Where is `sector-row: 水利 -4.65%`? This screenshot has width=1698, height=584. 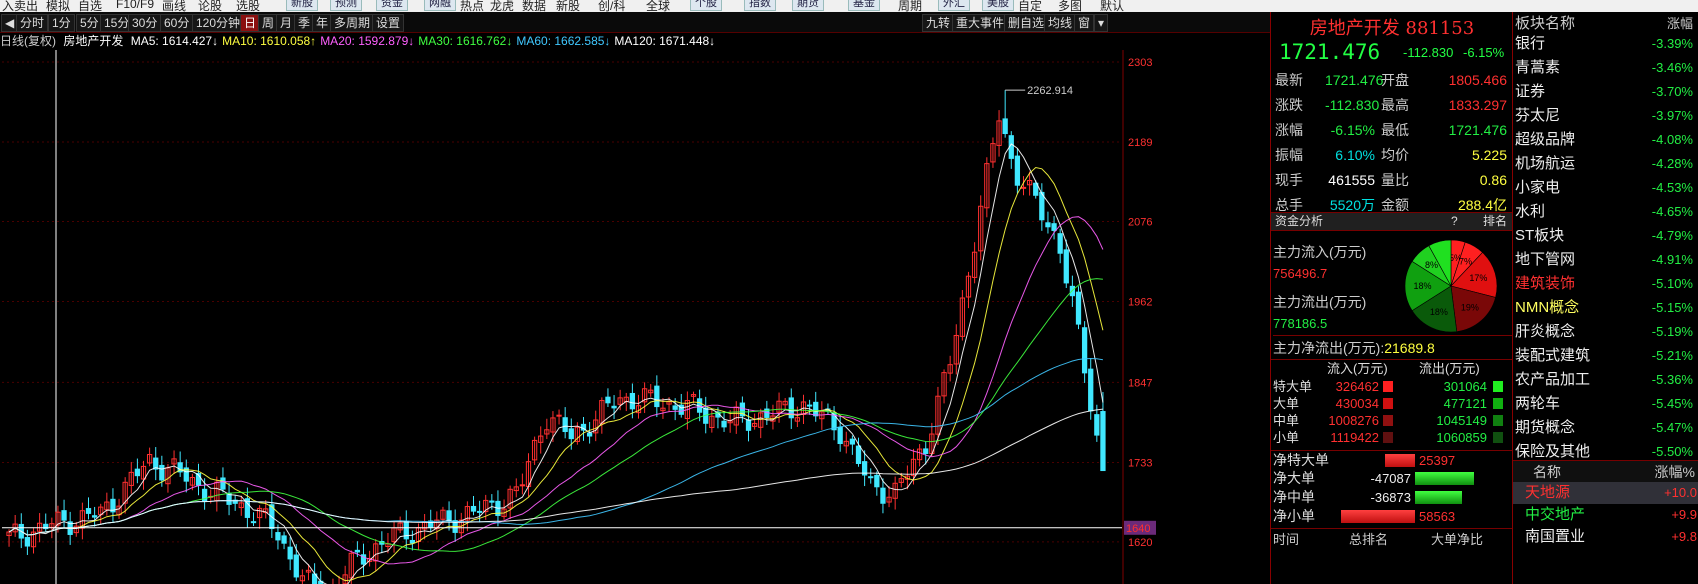
sector-row: 水利 -4.65% is located at coordinates (1605, 212).